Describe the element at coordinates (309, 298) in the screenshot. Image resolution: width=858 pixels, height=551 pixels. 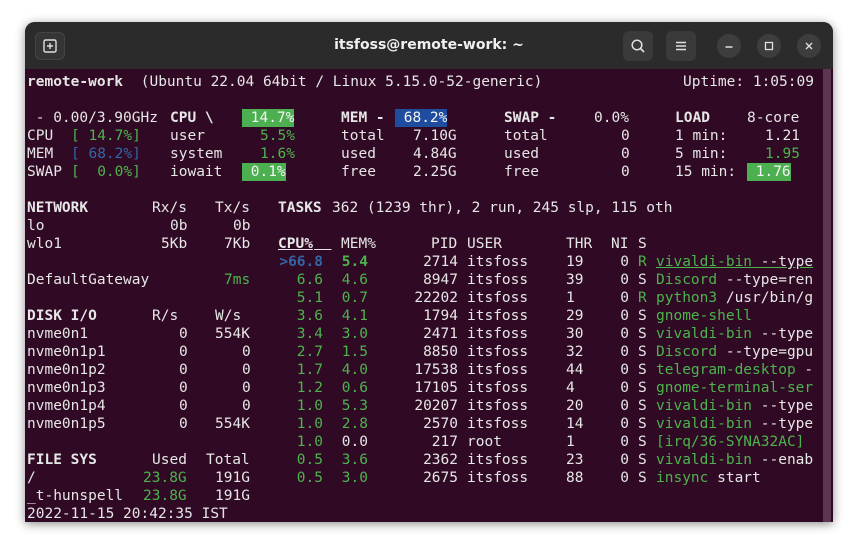
I see `proc-cpu: 5.1` at that location.